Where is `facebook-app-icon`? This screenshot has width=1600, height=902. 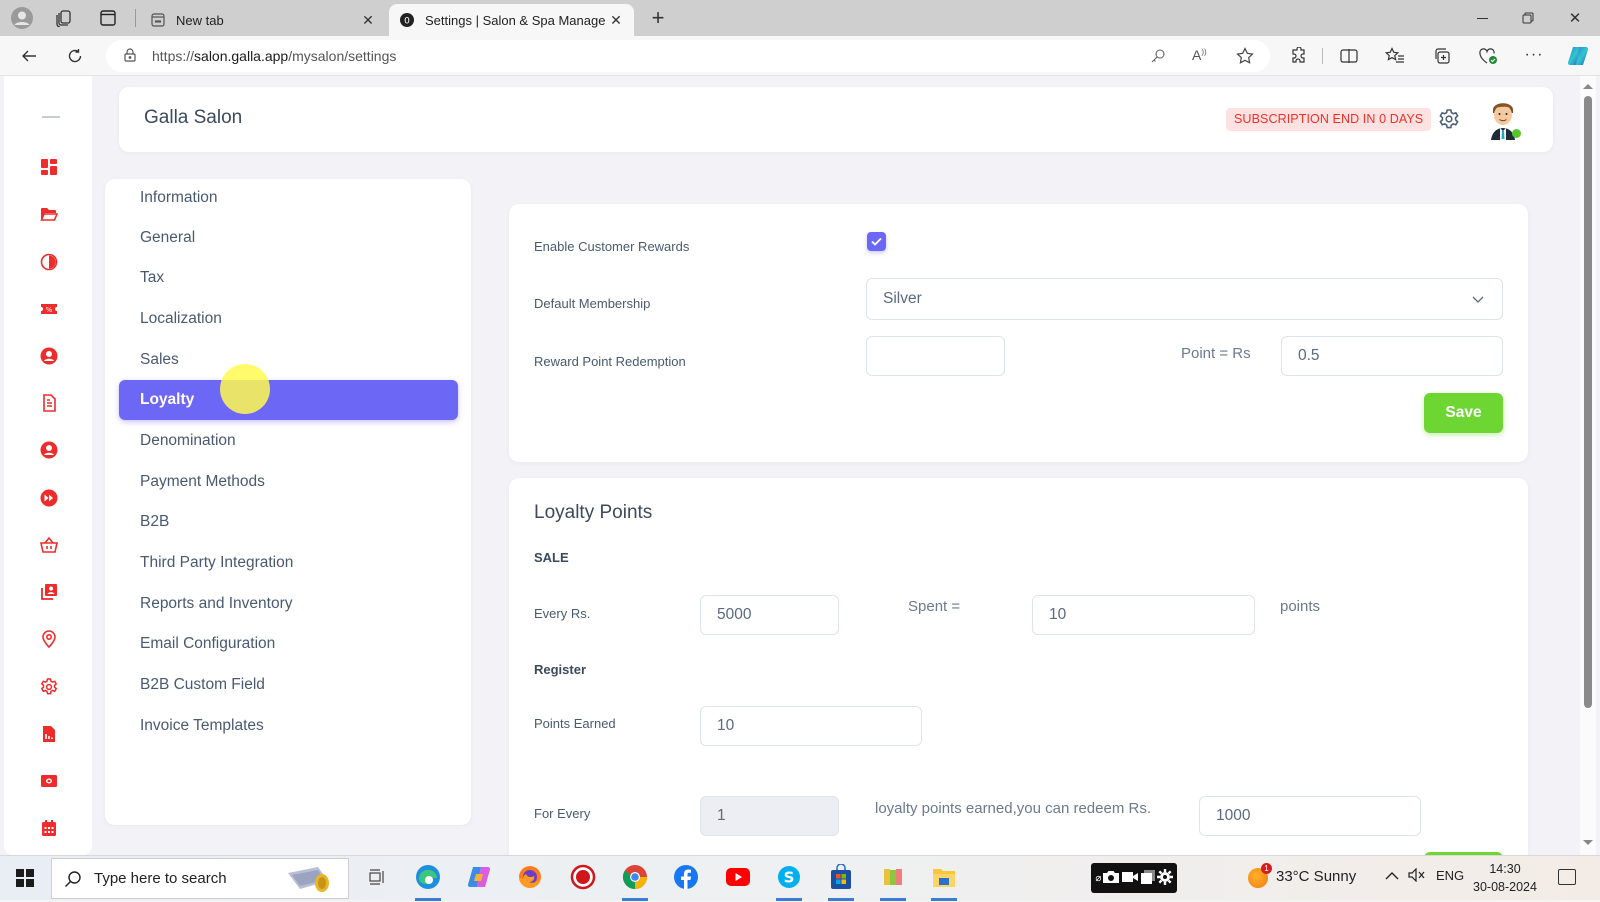
facebook-app-icon is located at coordinates (686, 877).